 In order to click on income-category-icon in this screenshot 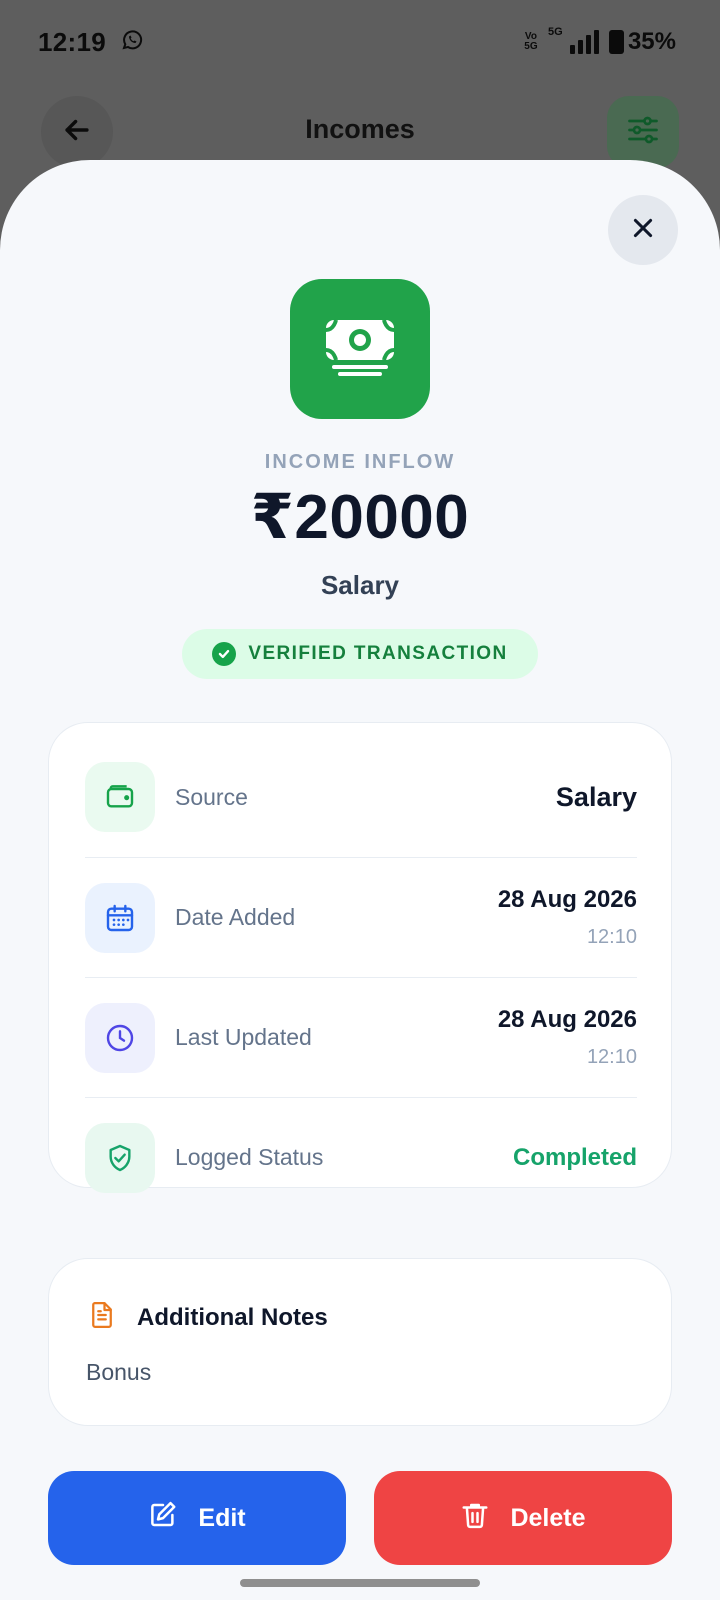, I will do `click(360, 349)`.